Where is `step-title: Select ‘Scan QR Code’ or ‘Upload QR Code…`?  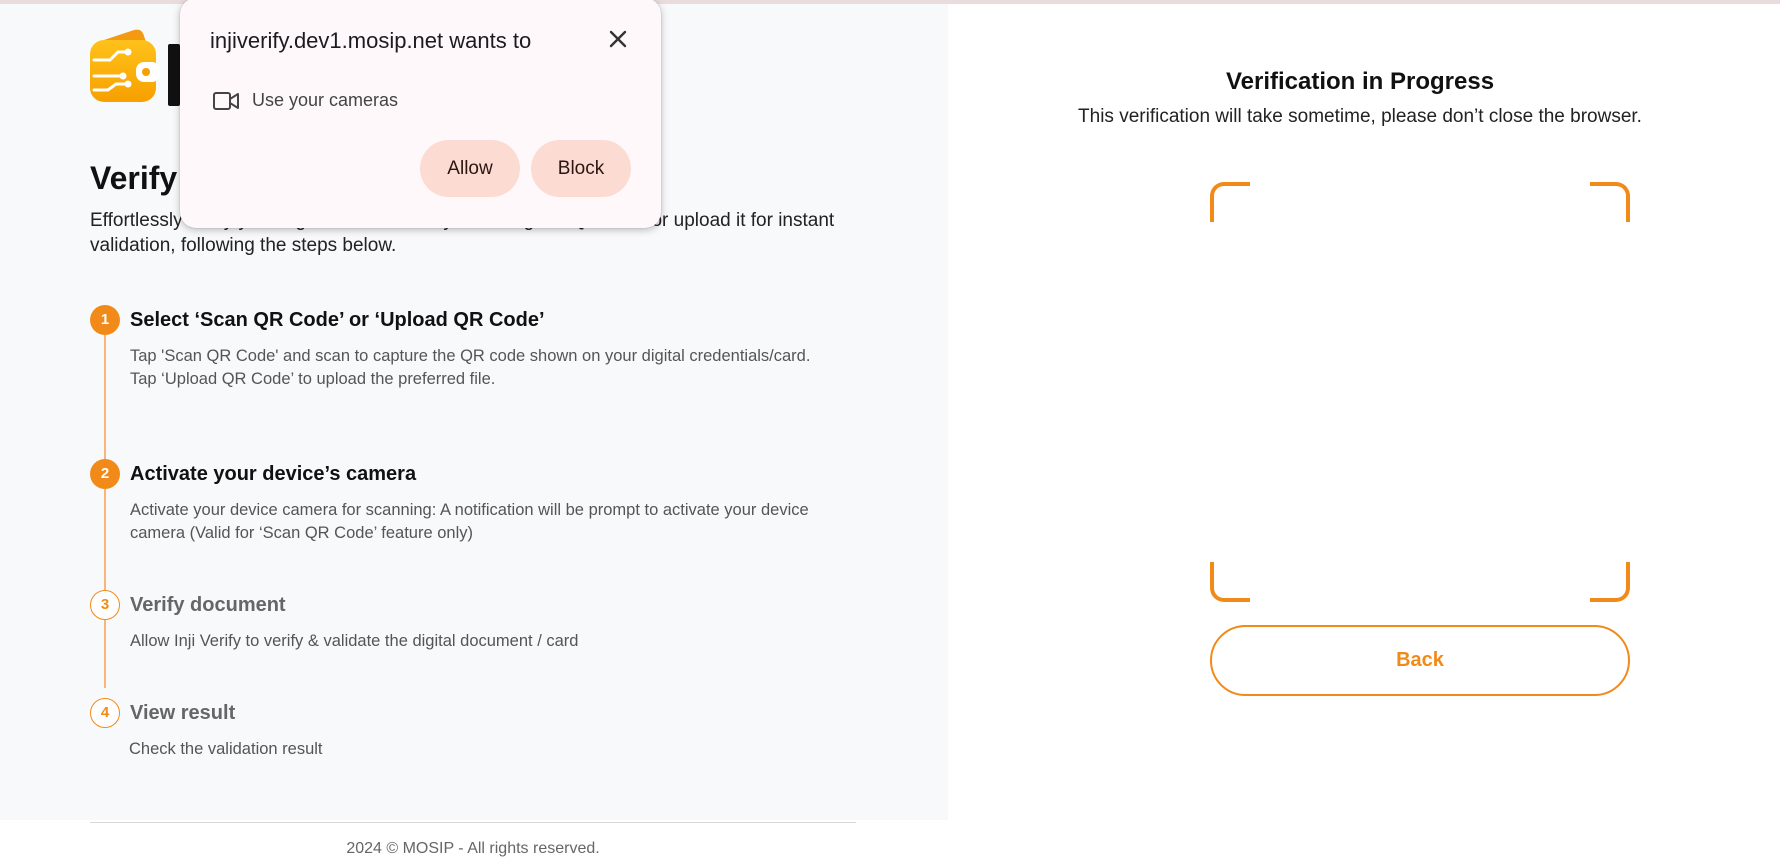 step-title: Select ‘Scan QR Code’ or ‘Upload QR Code… is located at coordinates (337, 320).